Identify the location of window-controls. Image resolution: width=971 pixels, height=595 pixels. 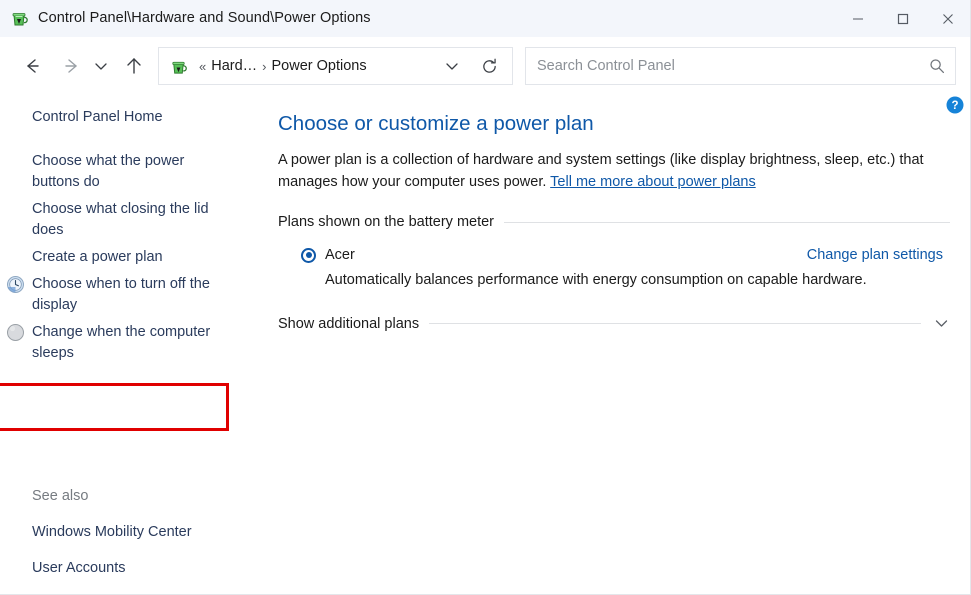
(902, 18).